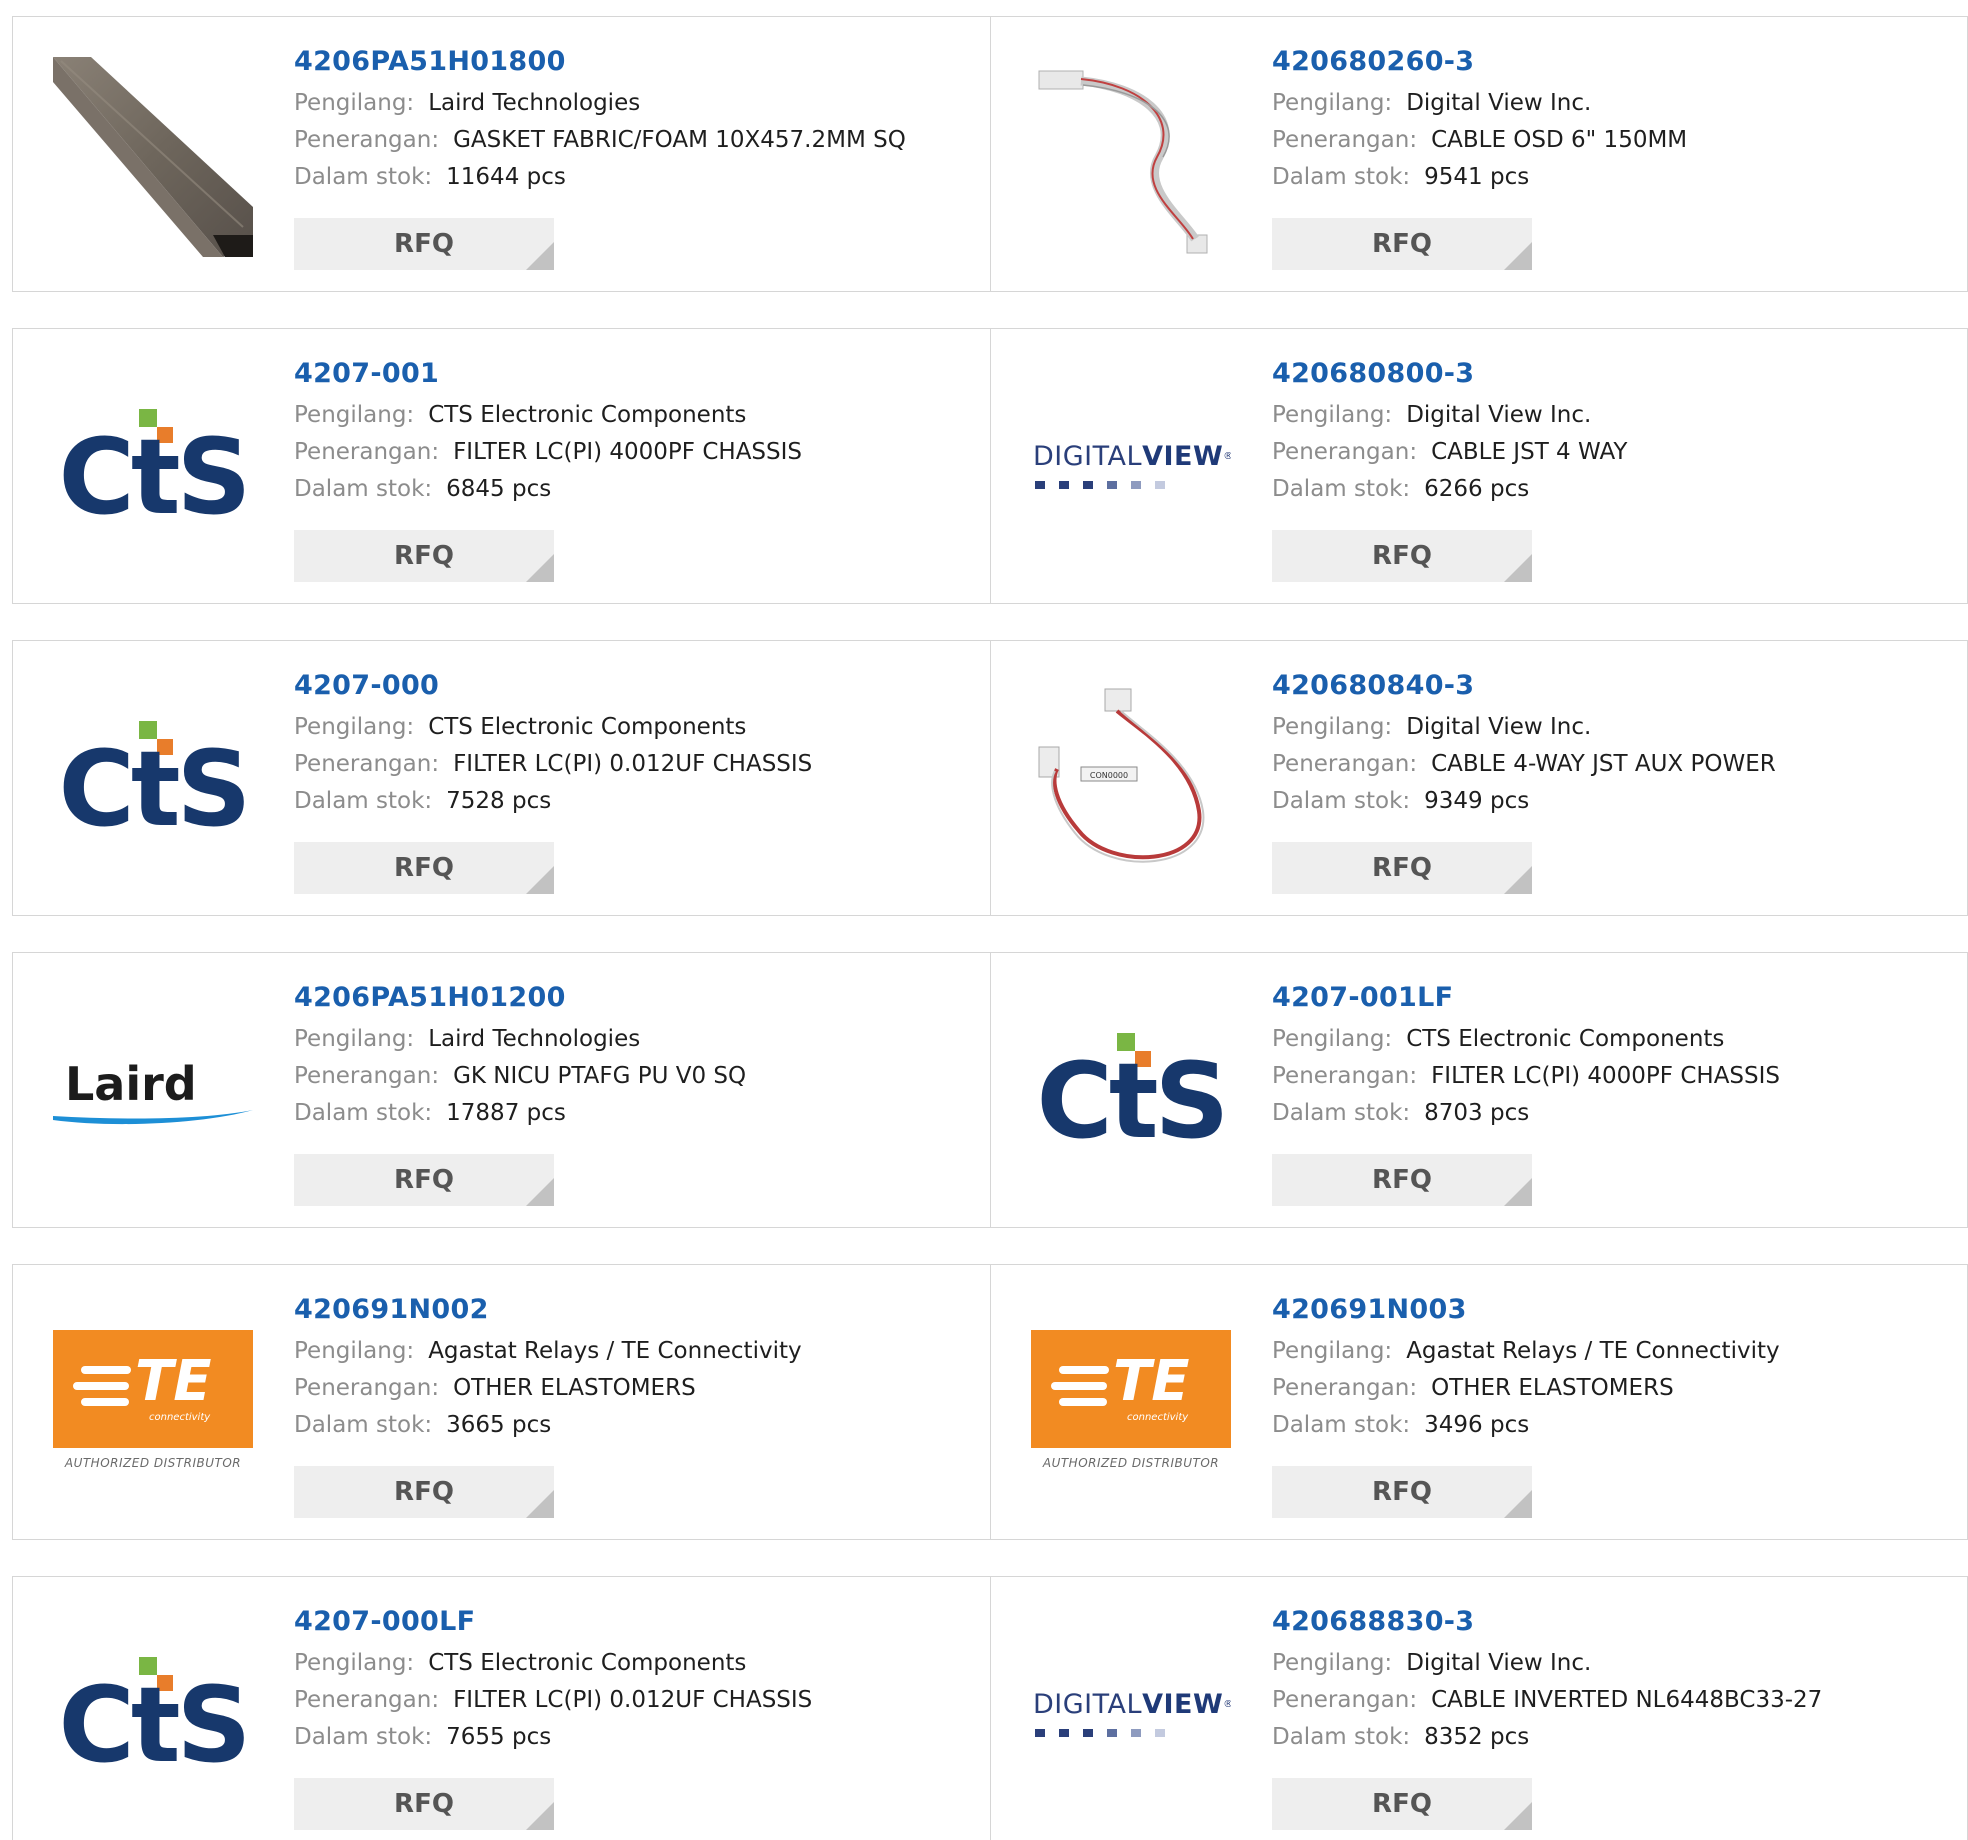  Describe the element at coordinates (1131, 781) in the screenshot. I see `product-image: CON0000` at that location.